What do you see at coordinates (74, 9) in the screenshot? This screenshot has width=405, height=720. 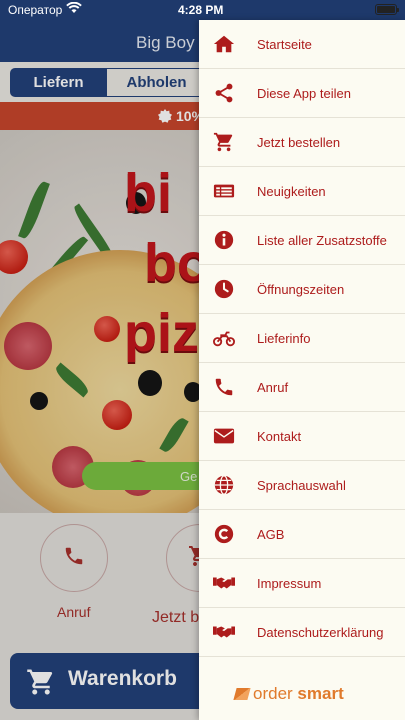 I see `wifi-icon` at bounding box center [74, 9].